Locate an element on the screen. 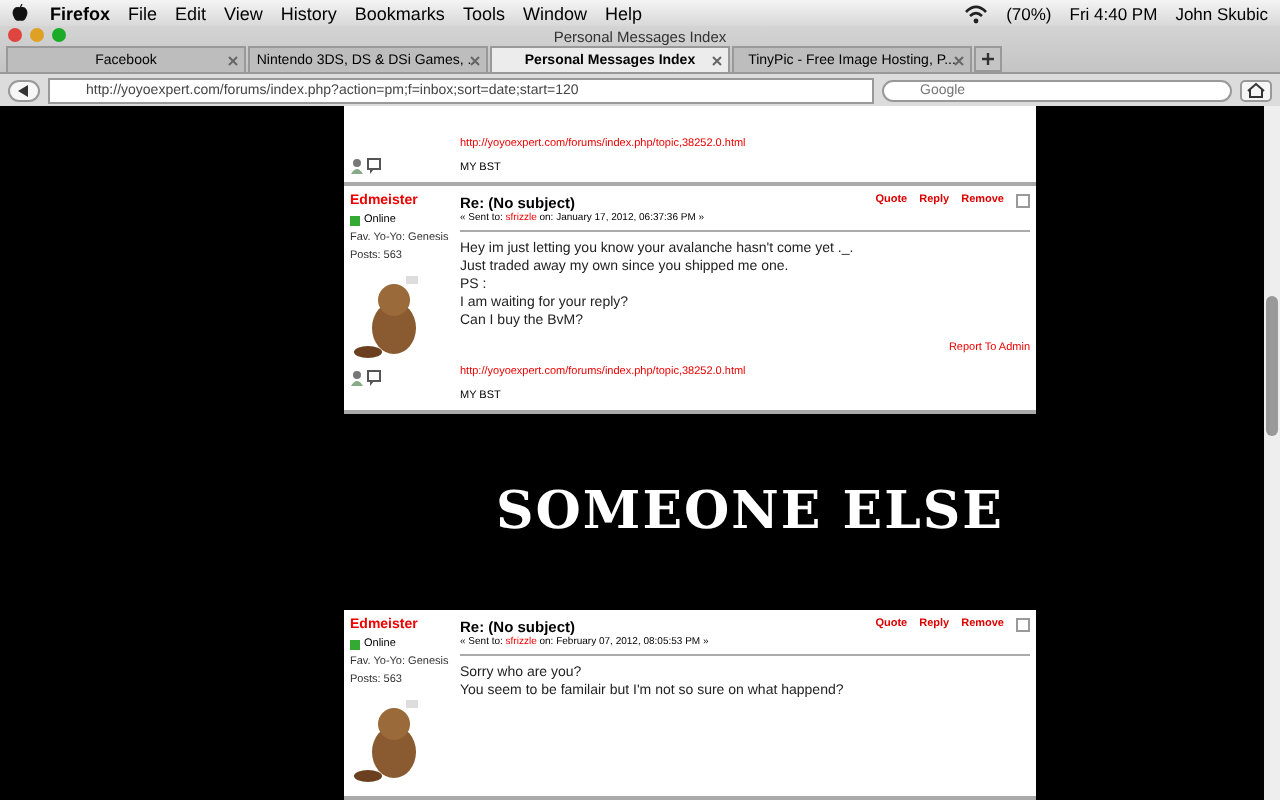  wifi-icon is located at coordinates (976, 13).